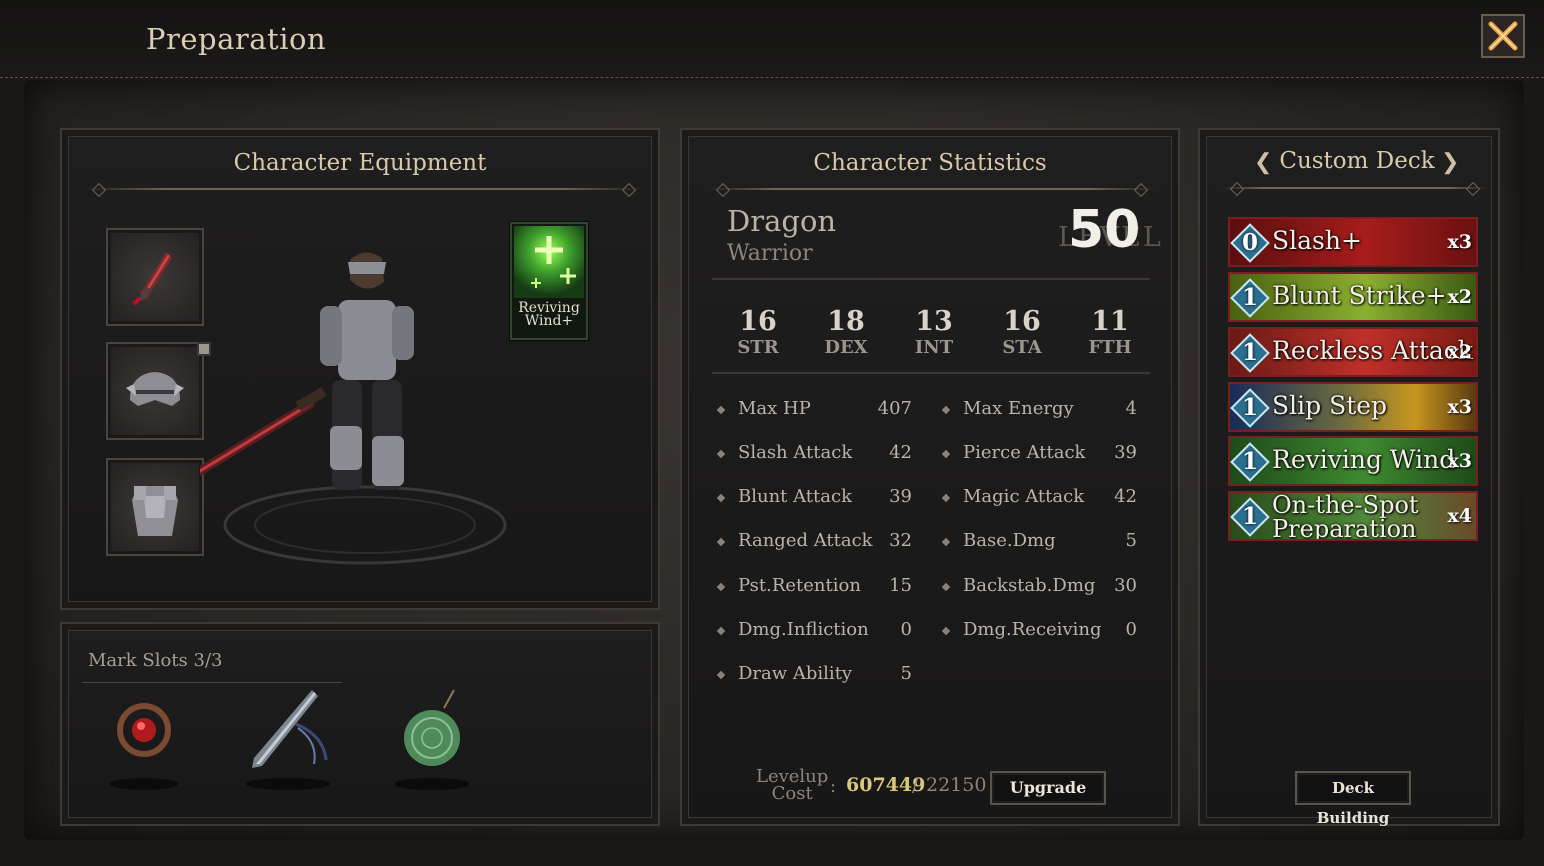 The image size is (1544, 866). Describe the element at coordinates (1353, 461) in the screenshot. I see `deck-card: 1 Reviving Wind x3` at that location.